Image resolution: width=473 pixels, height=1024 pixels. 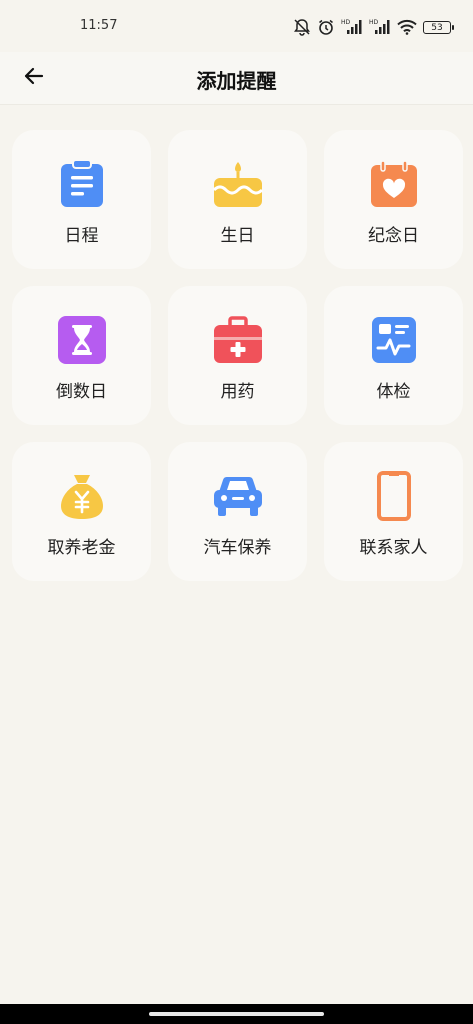 What do you see at coordinates (238, 340) in the screenshot?
I see `medicine-kit-icon` at bounding box center [238, 340].